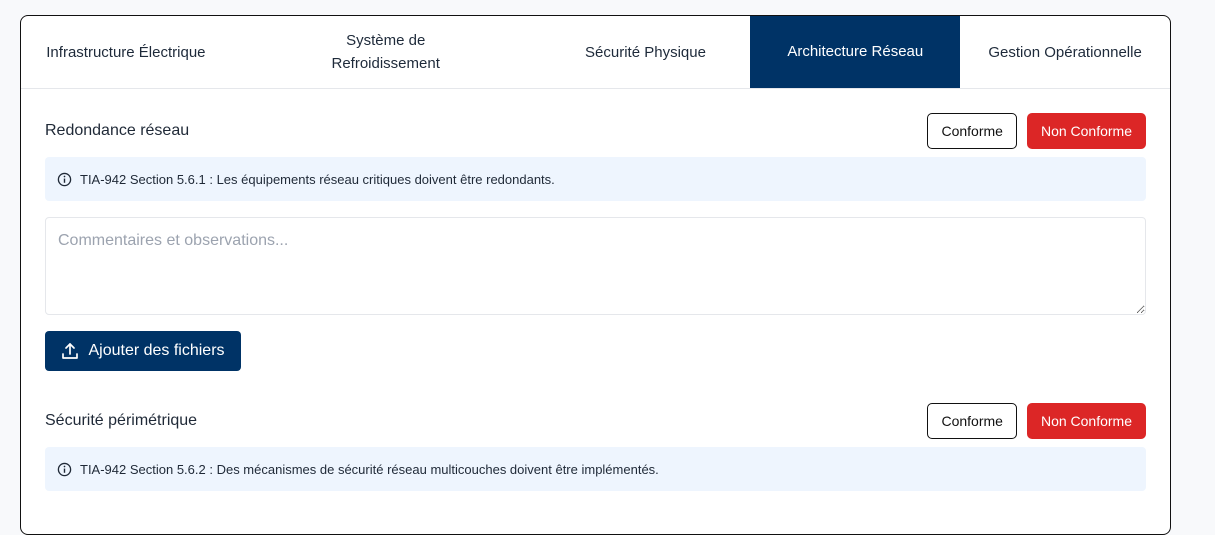 The height and width of the screenshot is (535, 1215). What do you see at coordinates (855, 52) in the screenshot?
I see `tab-architecture-reseau: Architecture Réseau` at bounding box center [855, 52].